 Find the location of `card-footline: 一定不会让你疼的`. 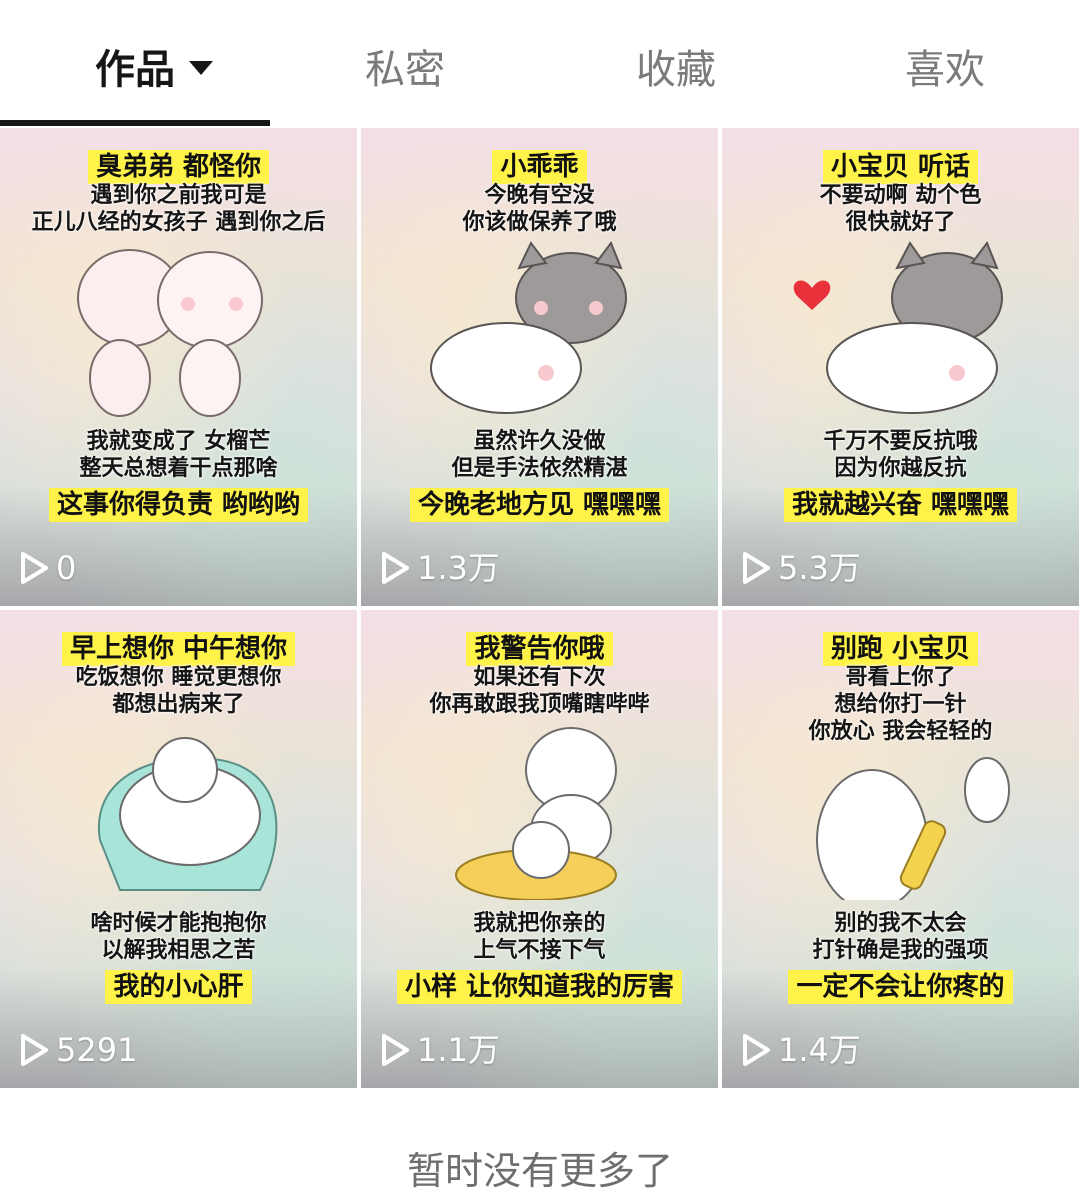

card-footline: 一定不会让你疼的 is located at coordinates (900, 985).